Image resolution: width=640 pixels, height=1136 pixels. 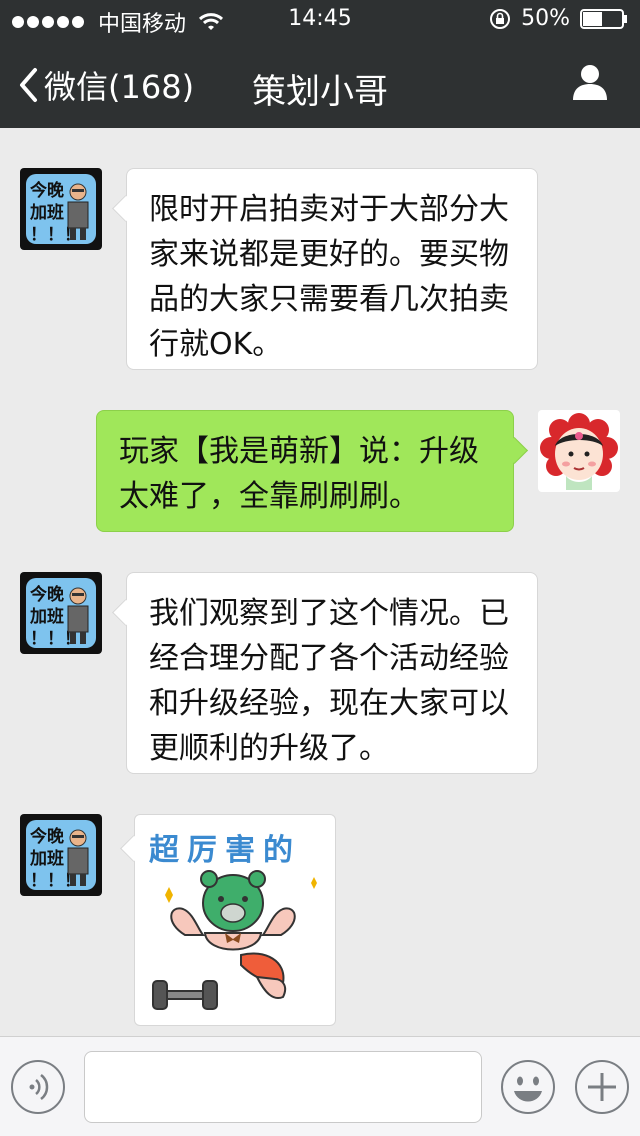 I want to click on rotation-lock-icon, so click(x=500, y=18).